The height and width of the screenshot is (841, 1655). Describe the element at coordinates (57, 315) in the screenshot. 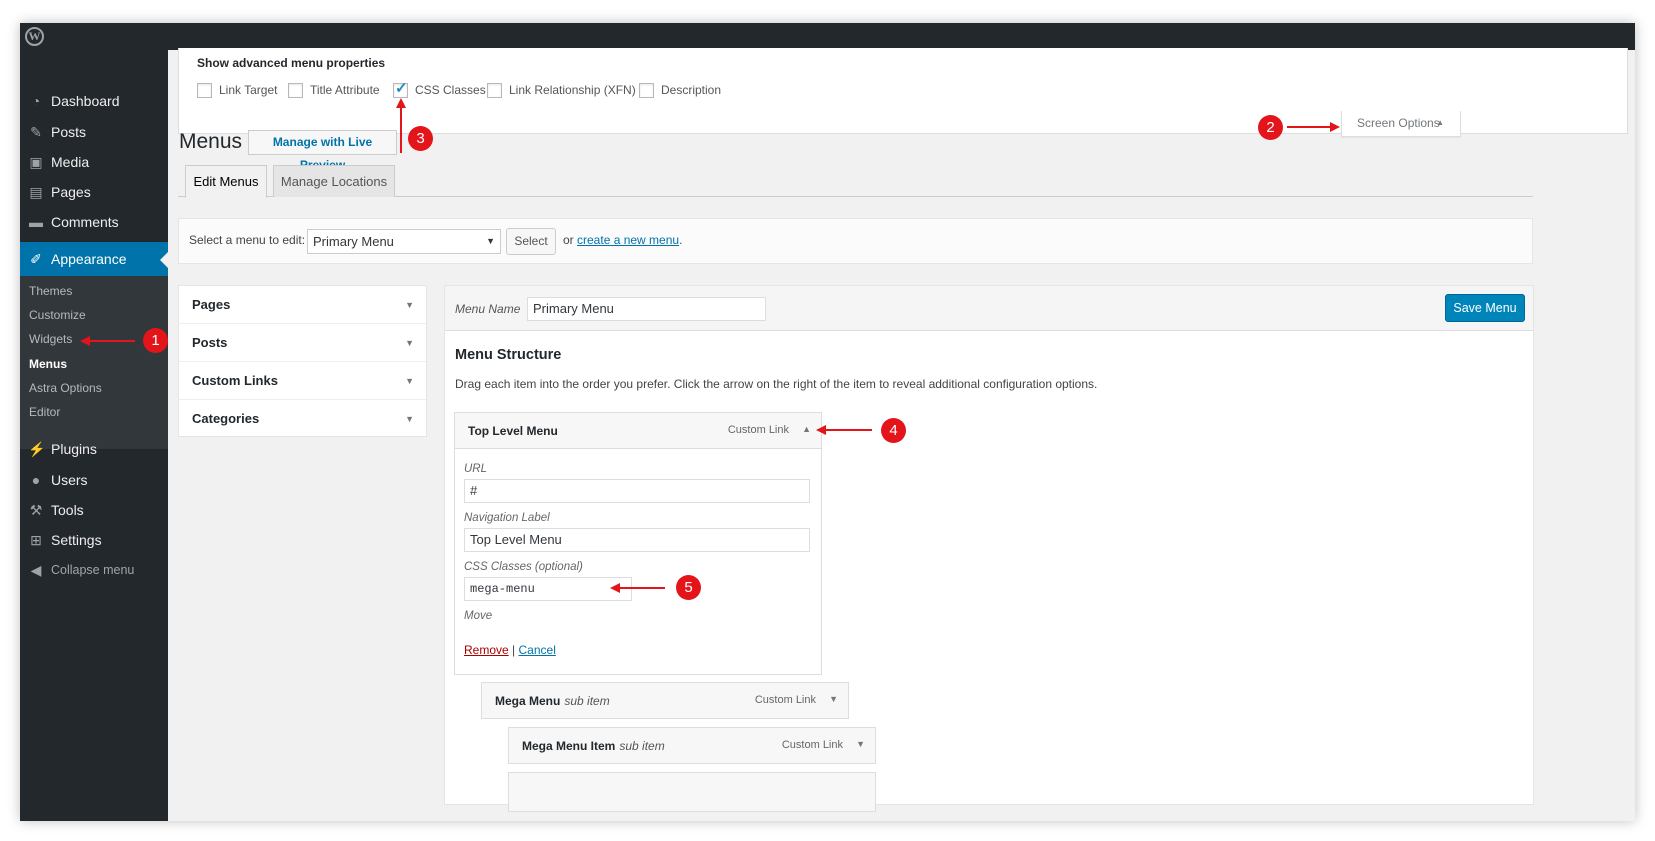

I see `submenu-item-customize: Customize` at that location.